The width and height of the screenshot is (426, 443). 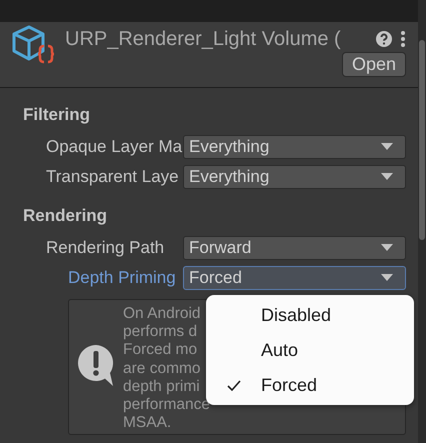 What do you see at coordinates (162, 387) in the screenshot?
I see `help-text: depth primi` at bounding box center [162, 387].